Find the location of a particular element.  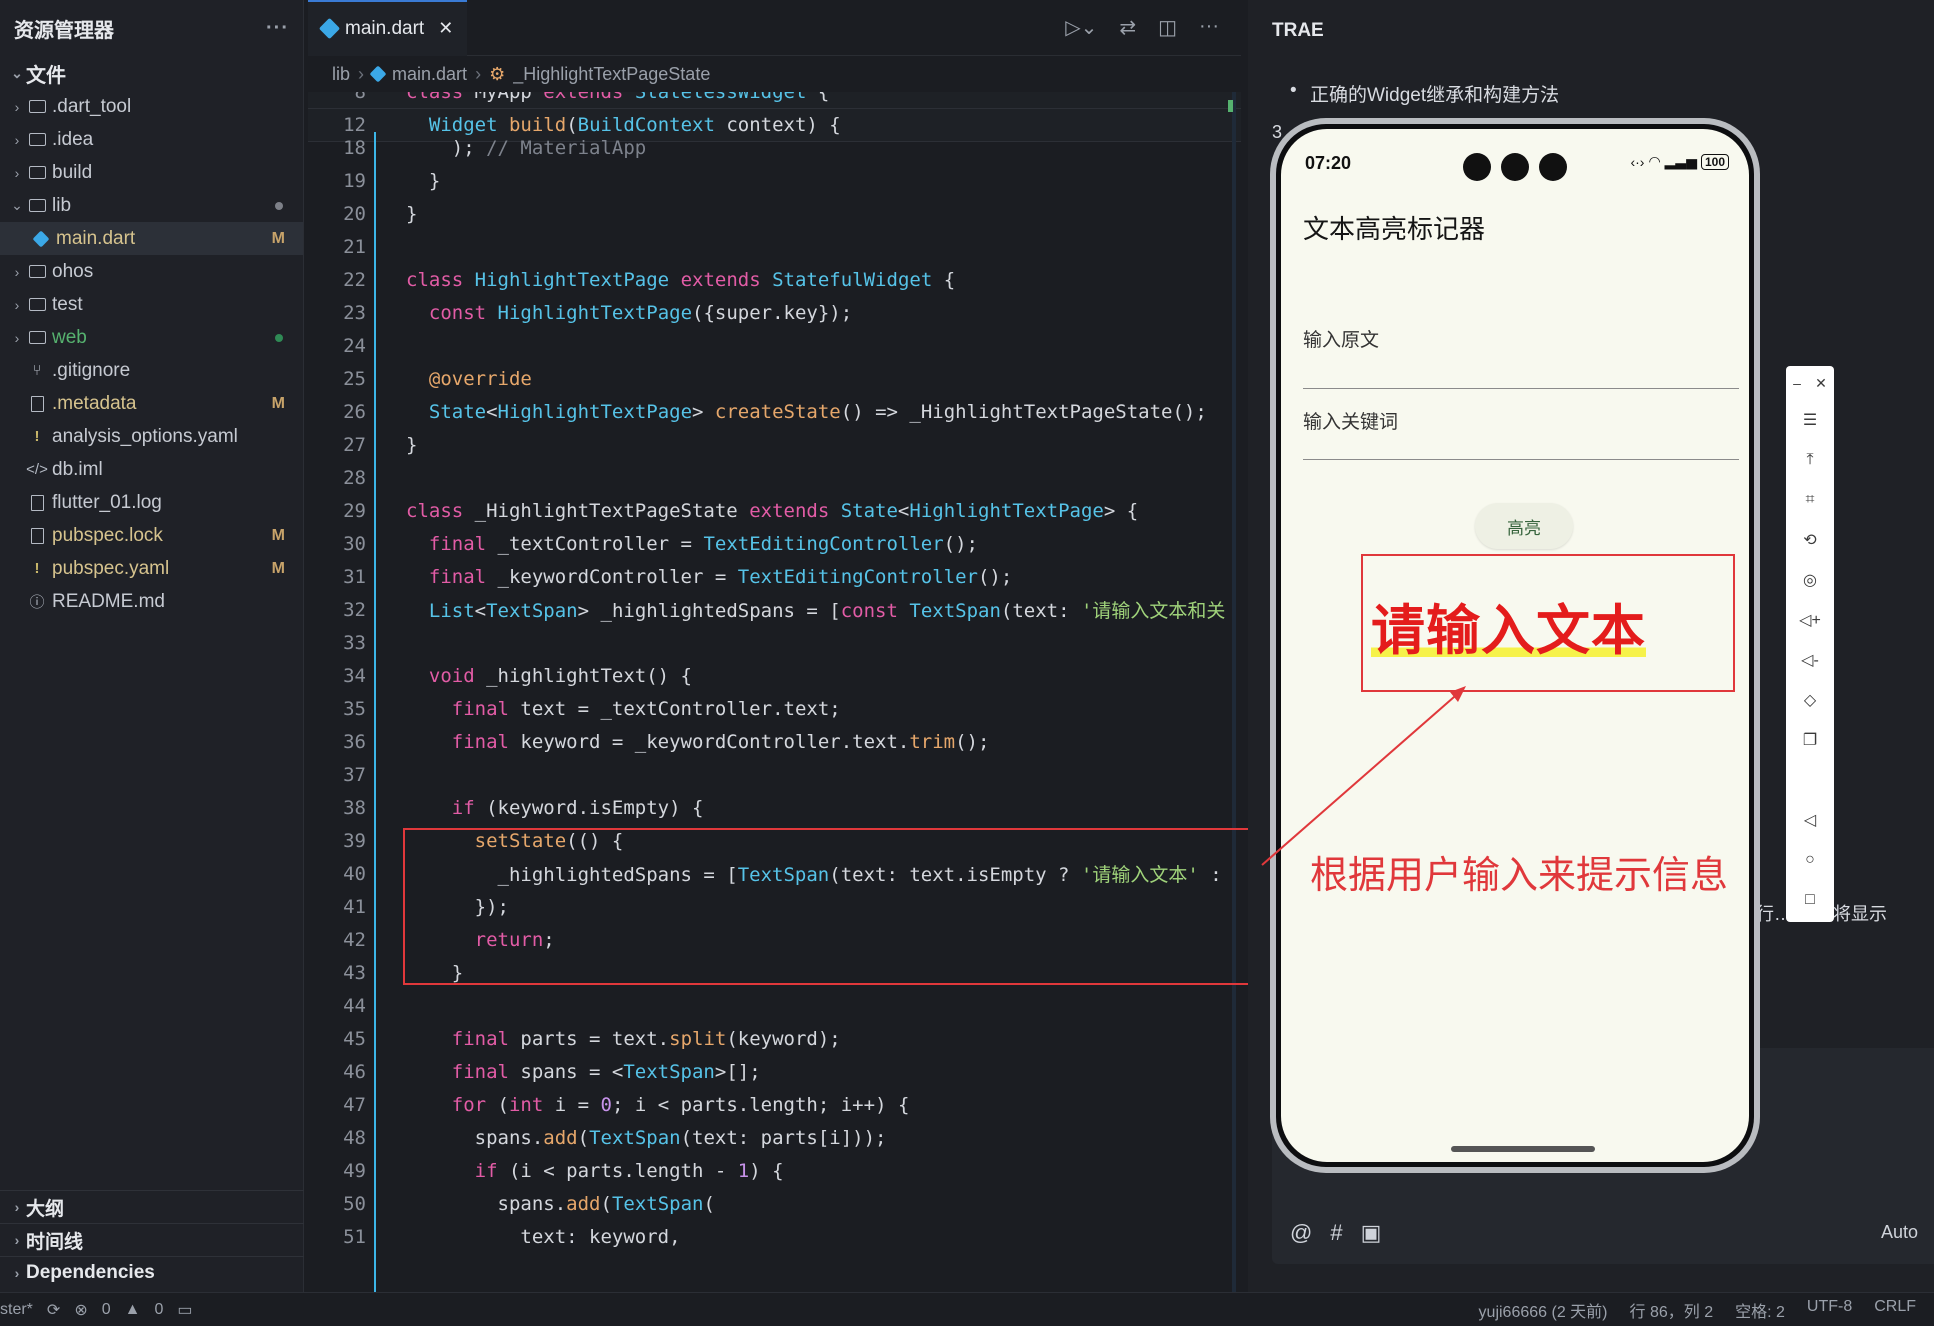

code-line: 51 text: keyword, is located at coordinates (774, 1236).